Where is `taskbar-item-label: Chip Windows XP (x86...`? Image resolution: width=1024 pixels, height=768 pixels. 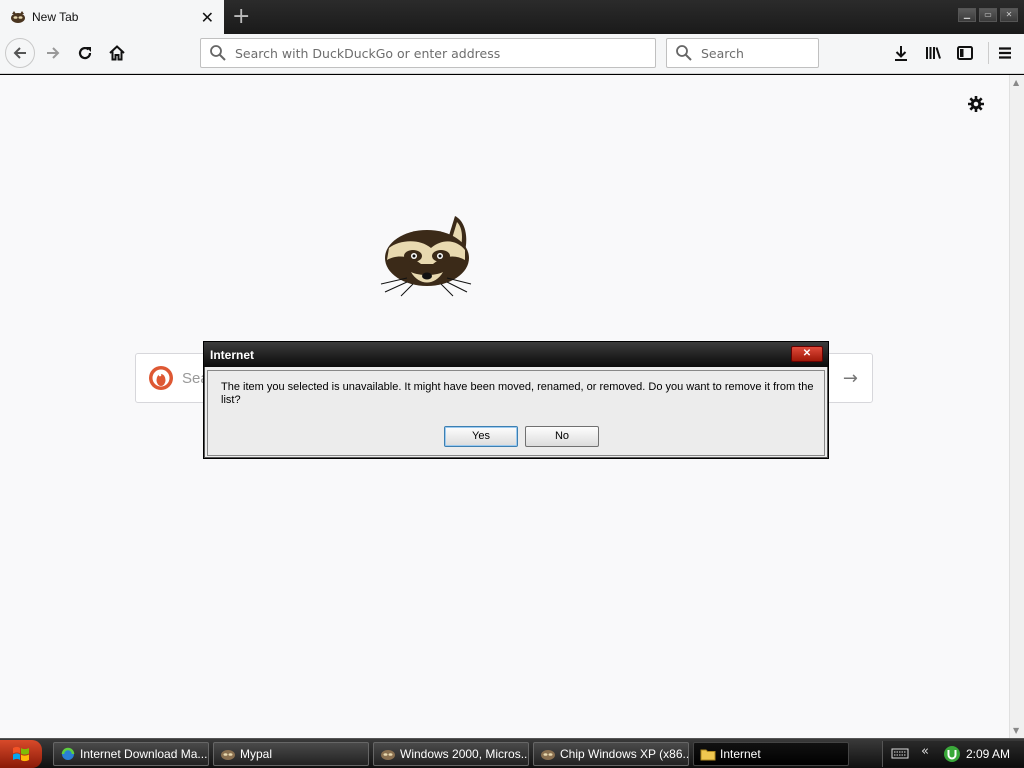
taskbar-item-label: Chip Windows XP (x86... is located at coordinates (624, 754).